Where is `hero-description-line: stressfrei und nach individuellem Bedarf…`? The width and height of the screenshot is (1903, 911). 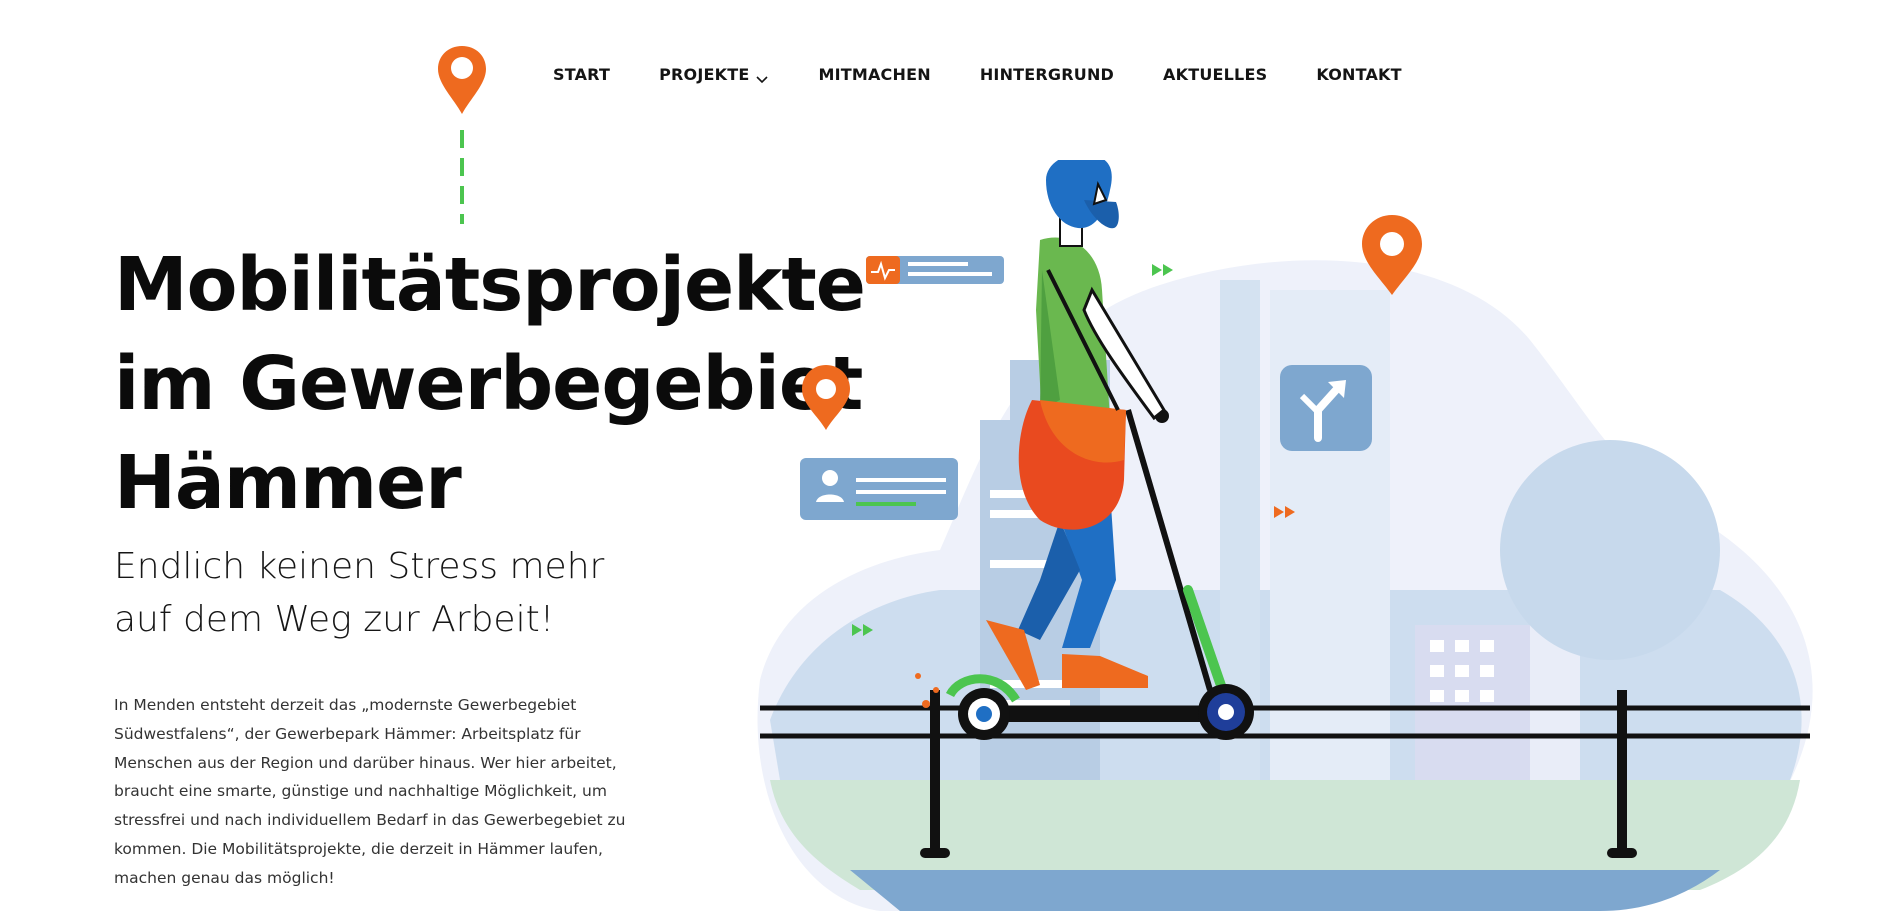 hero-description-line: stressfrei und nach individuellem Bedarf… is located at coordinates (370, 820).